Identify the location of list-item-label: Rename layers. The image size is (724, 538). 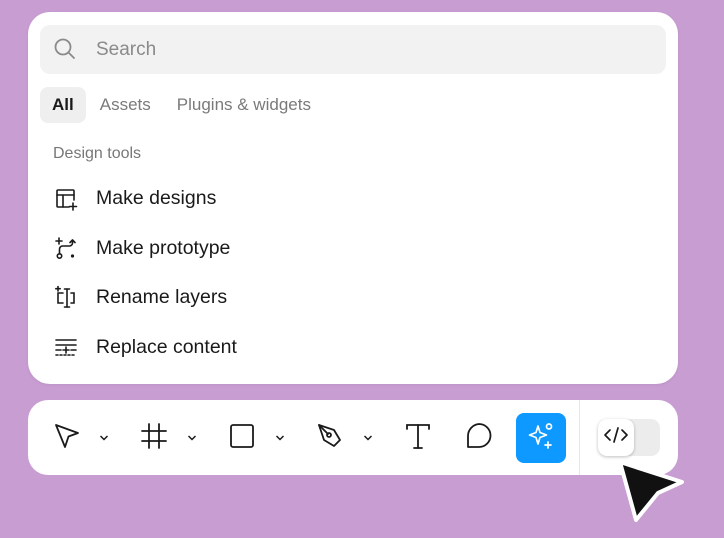
(162, 297).